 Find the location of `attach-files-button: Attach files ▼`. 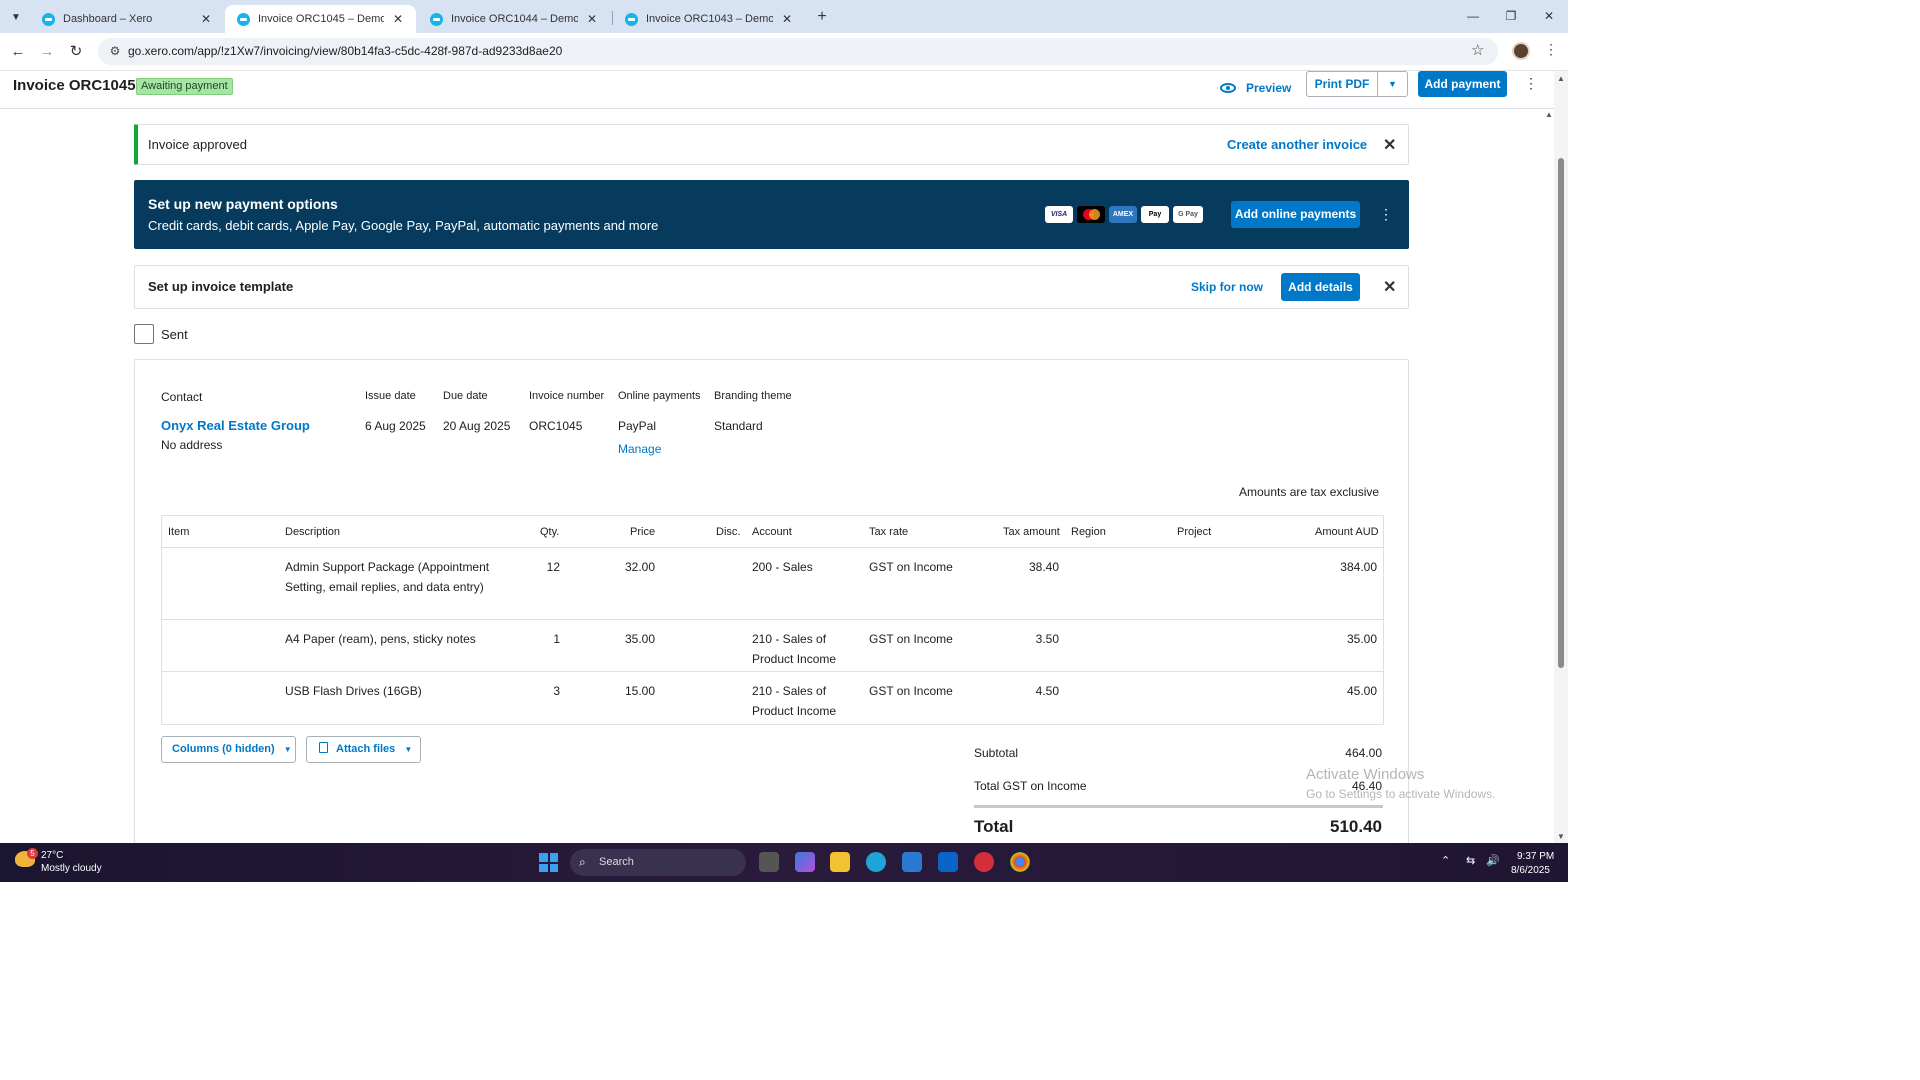

attach-files-button: Attach files ▼ is located at coordinates (363, 749).